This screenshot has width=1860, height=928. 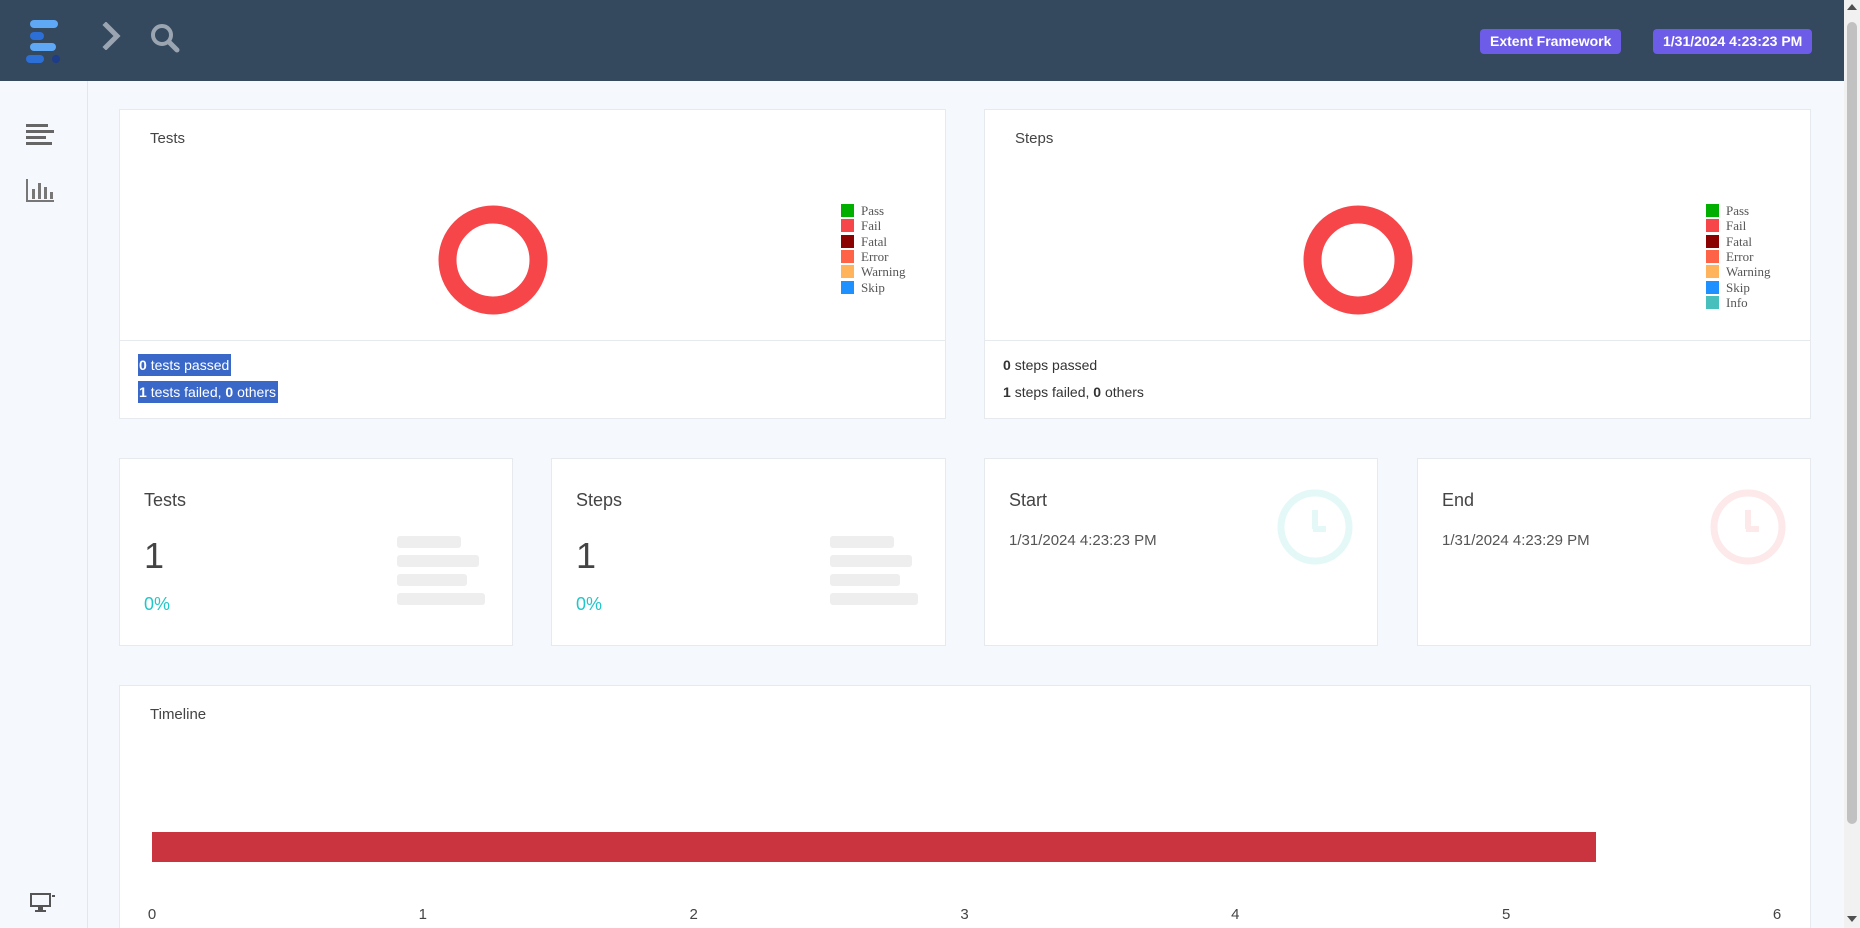 I want to click on tests-others-count: 0, so click(x=229, y=392).